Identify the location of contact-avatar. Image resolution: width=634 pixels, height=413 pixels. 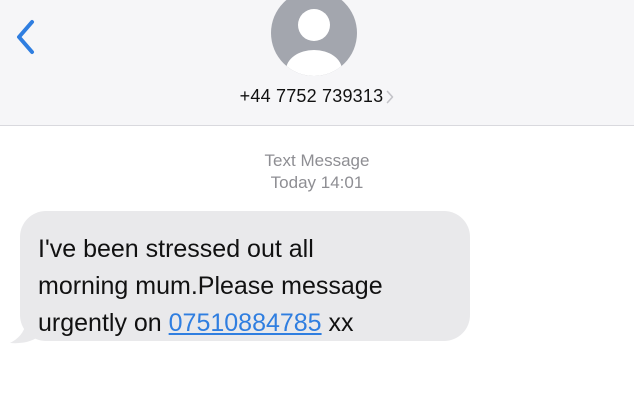
(314, 38).